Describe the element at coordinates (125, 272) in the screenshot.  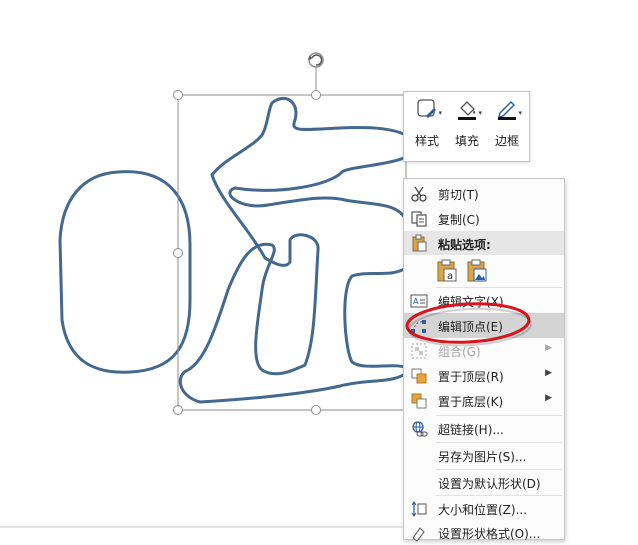
I see `freeform-shape-left` at that location.